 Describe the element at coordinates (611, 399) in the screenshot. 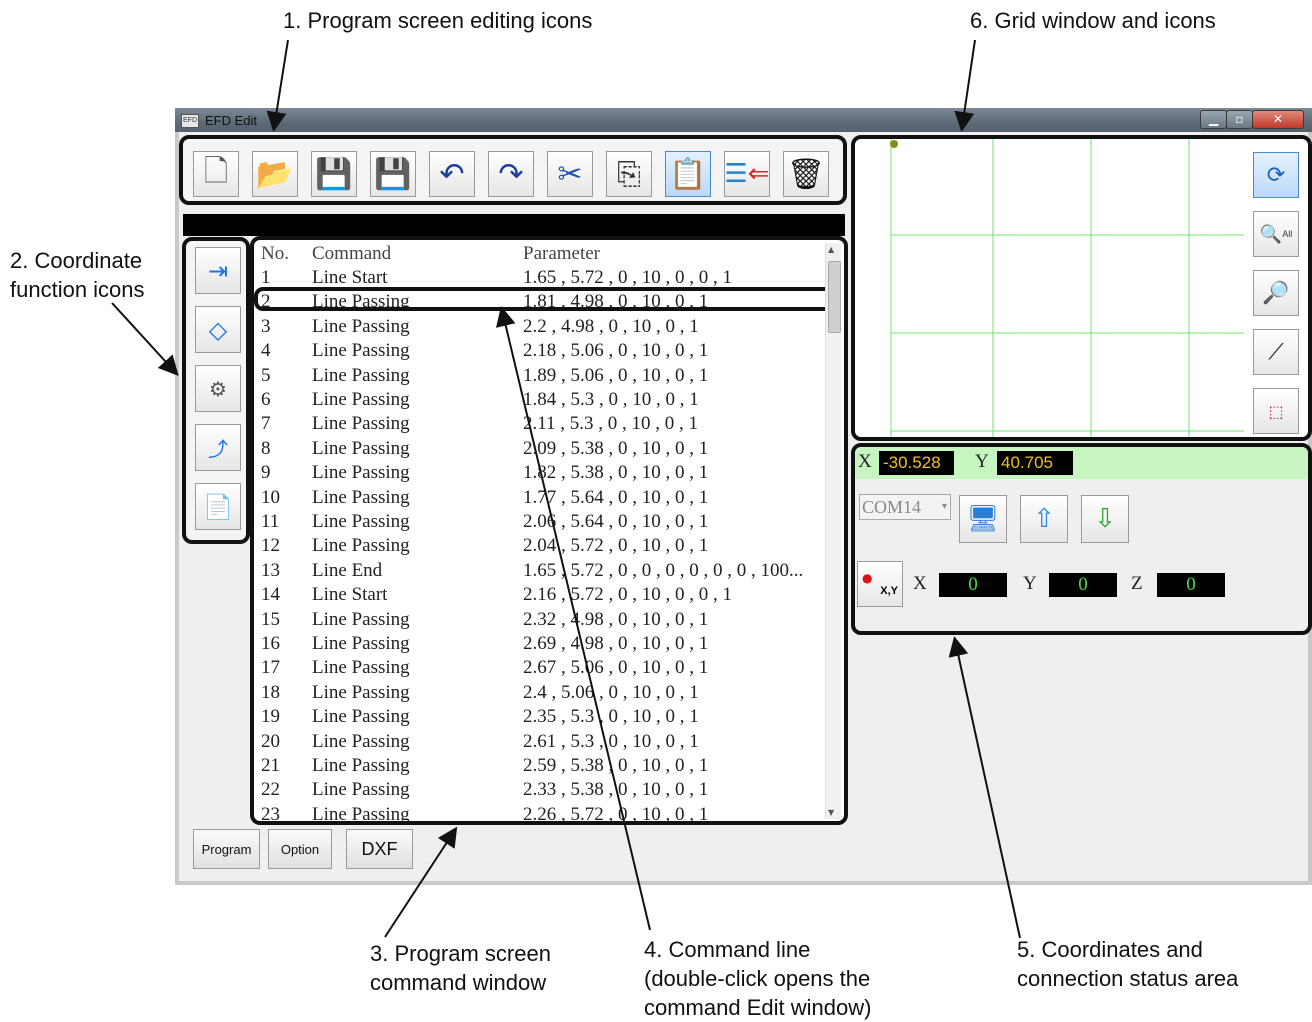

I see `row-parameter: 1.84 , 5.3 , 0 , 10 , 0 , 1` at that location.